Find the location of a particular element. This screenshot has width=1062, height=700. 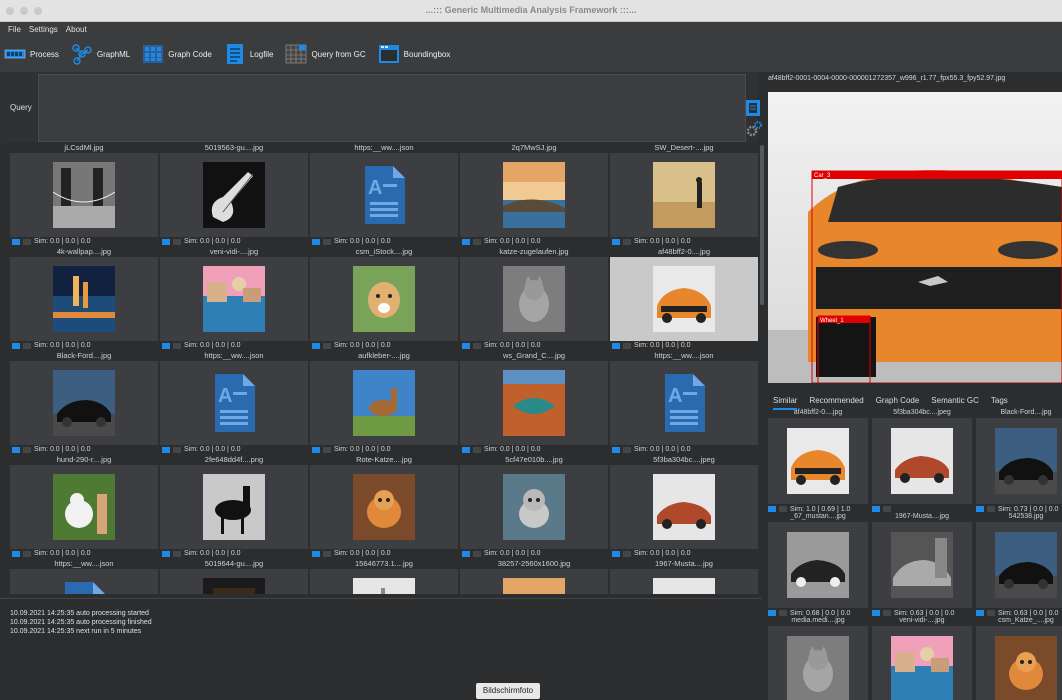

media-grid-item: katze-zugelaufen.jpg Sim: 0.0 | 0.0 | 0.0 is located at coordinates (534, 298).